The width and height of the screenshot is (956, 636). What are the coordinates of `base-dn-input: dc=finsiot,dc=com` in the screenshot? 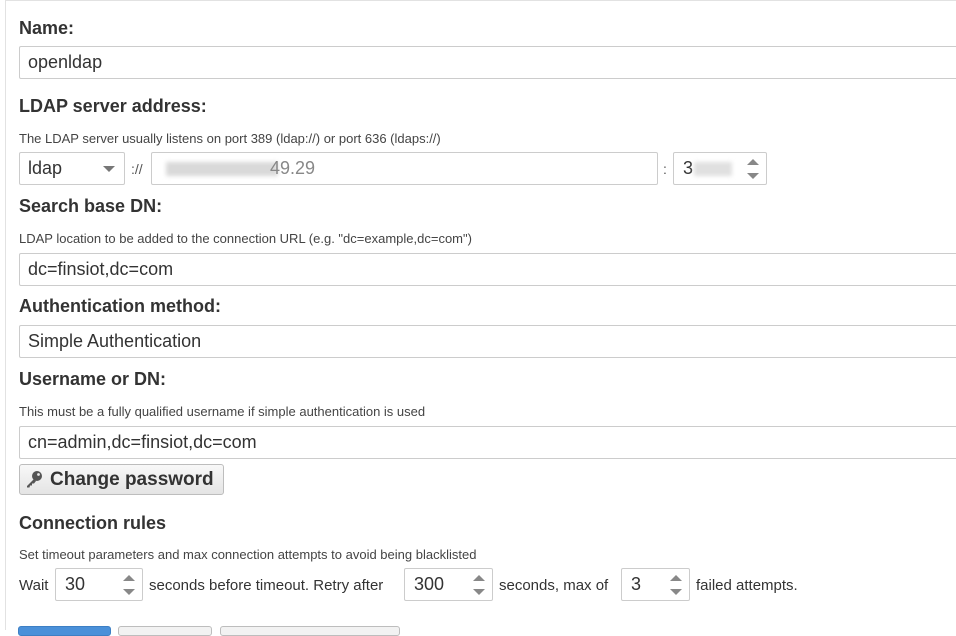 It's located at (487, 269).